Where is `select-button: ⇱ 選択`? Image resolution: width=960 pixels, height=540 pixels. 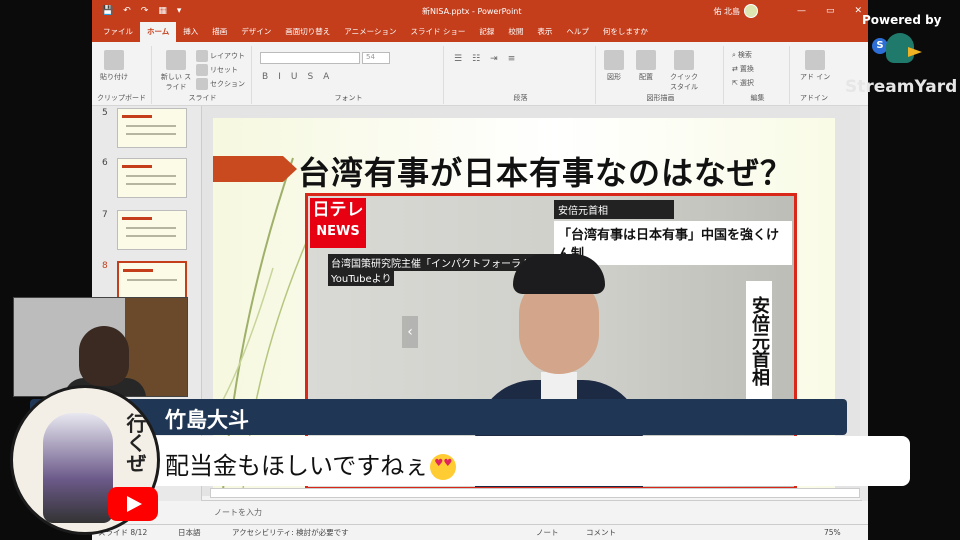
select-button: ⇱ 選択 is located at coordinates (743, 83).